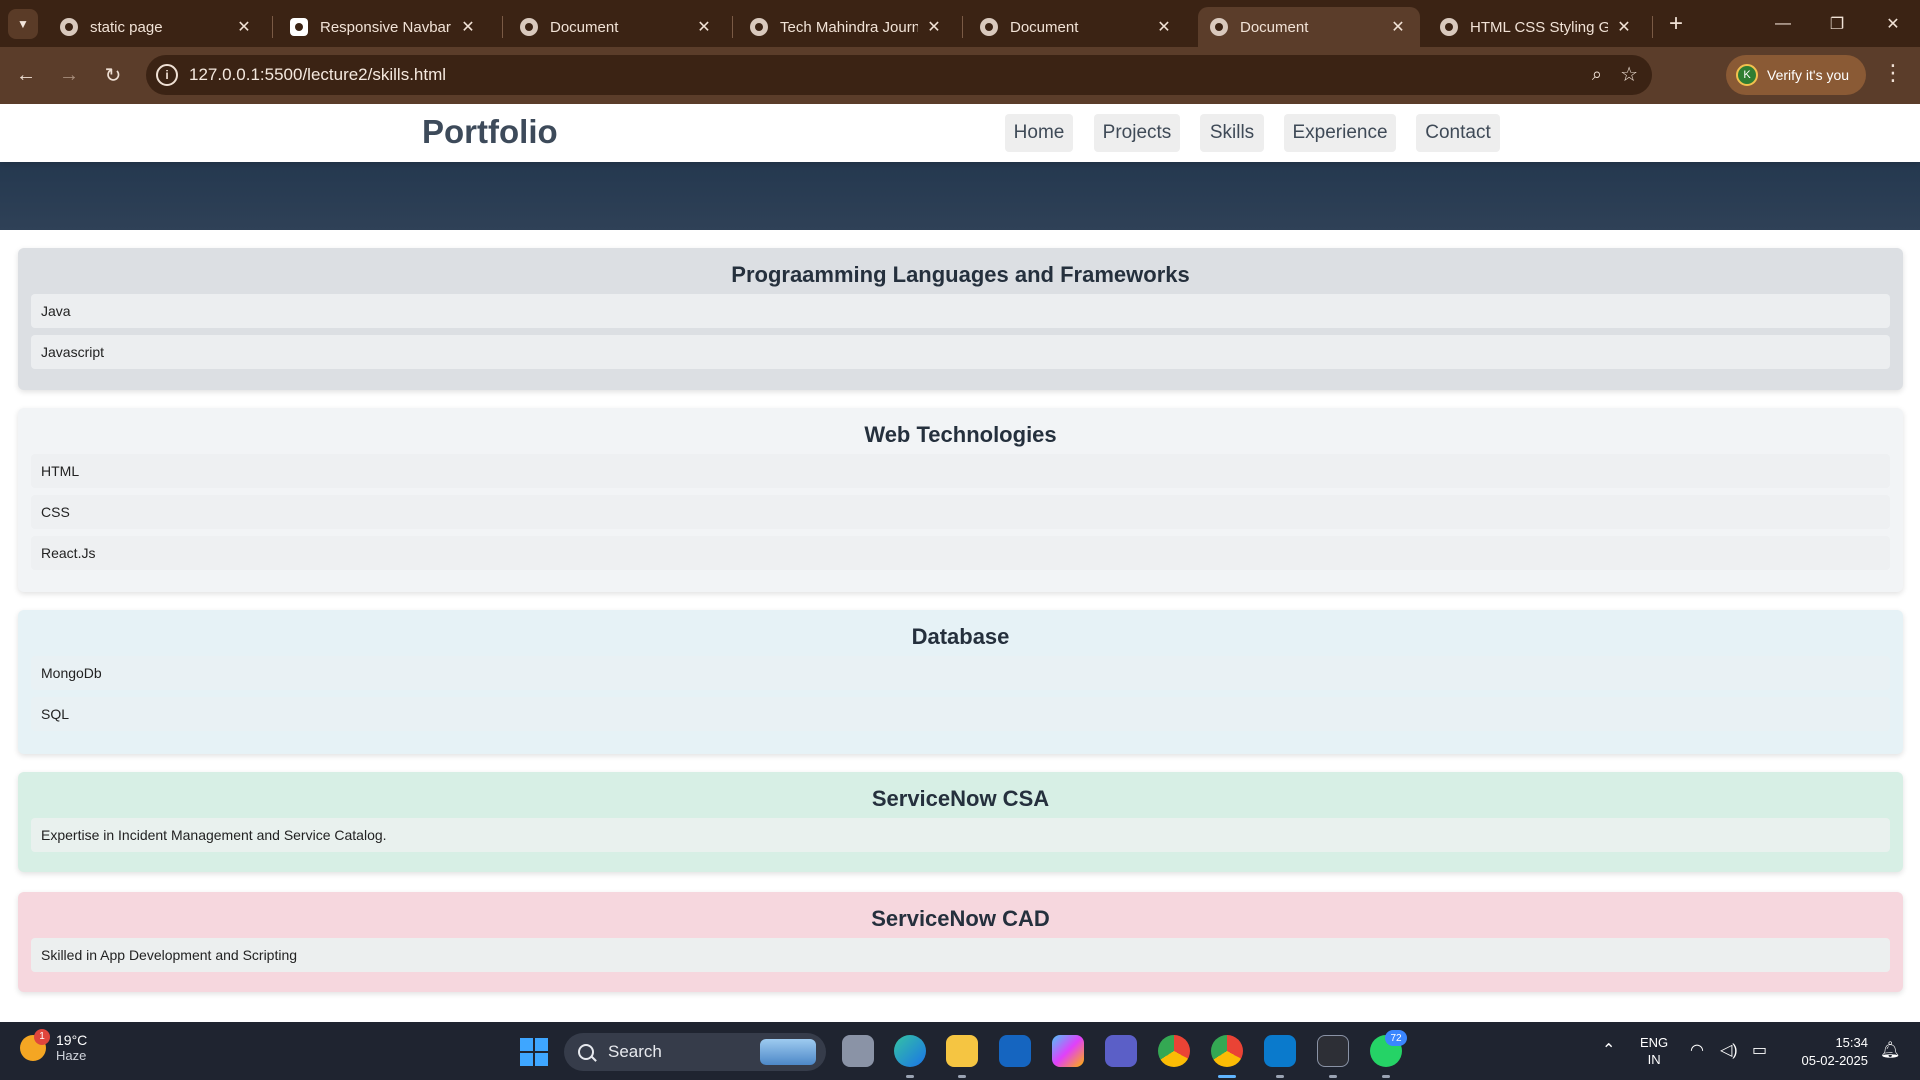 The height and width of the screenshot is (1080, 1920). Describe the element at coordinates (1597, 74) in the screenshot. I see `zoom-icon: ⌕` at that location.